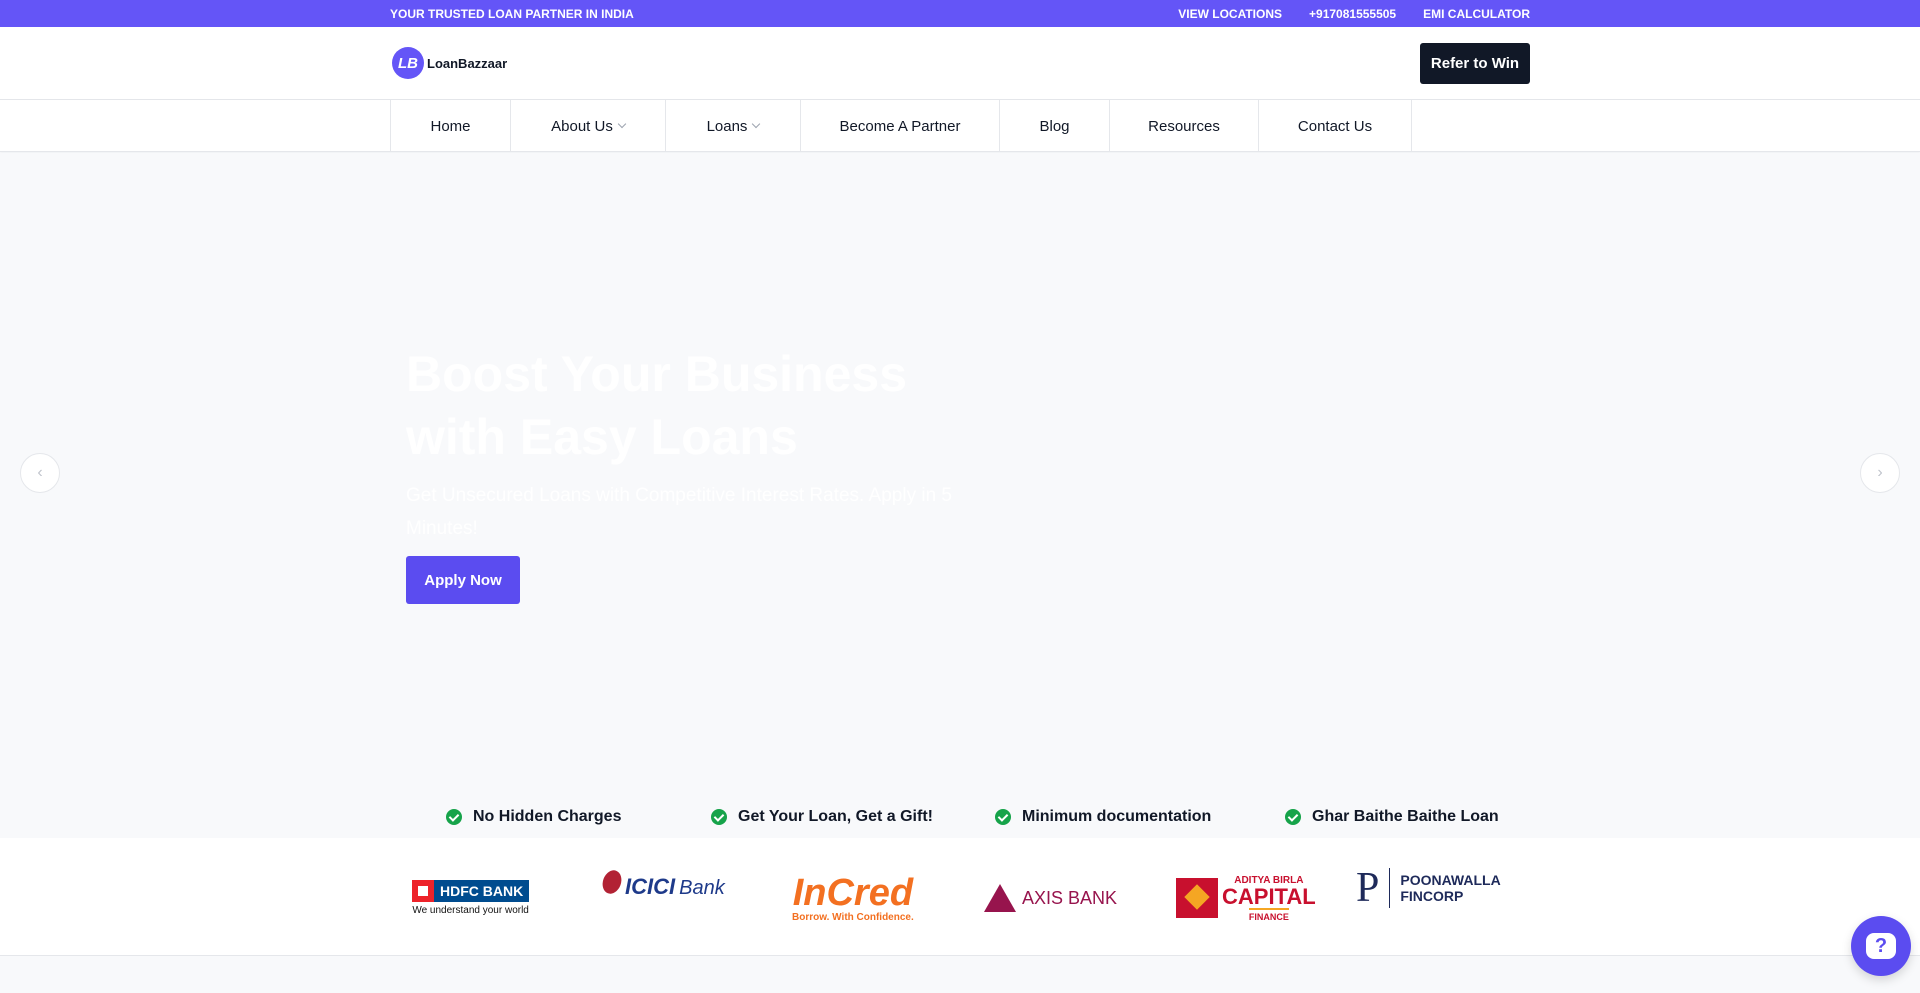 This screenshot has width=1920, height=993. I want to click on help-chat-button: ?, so click(1881, 946).